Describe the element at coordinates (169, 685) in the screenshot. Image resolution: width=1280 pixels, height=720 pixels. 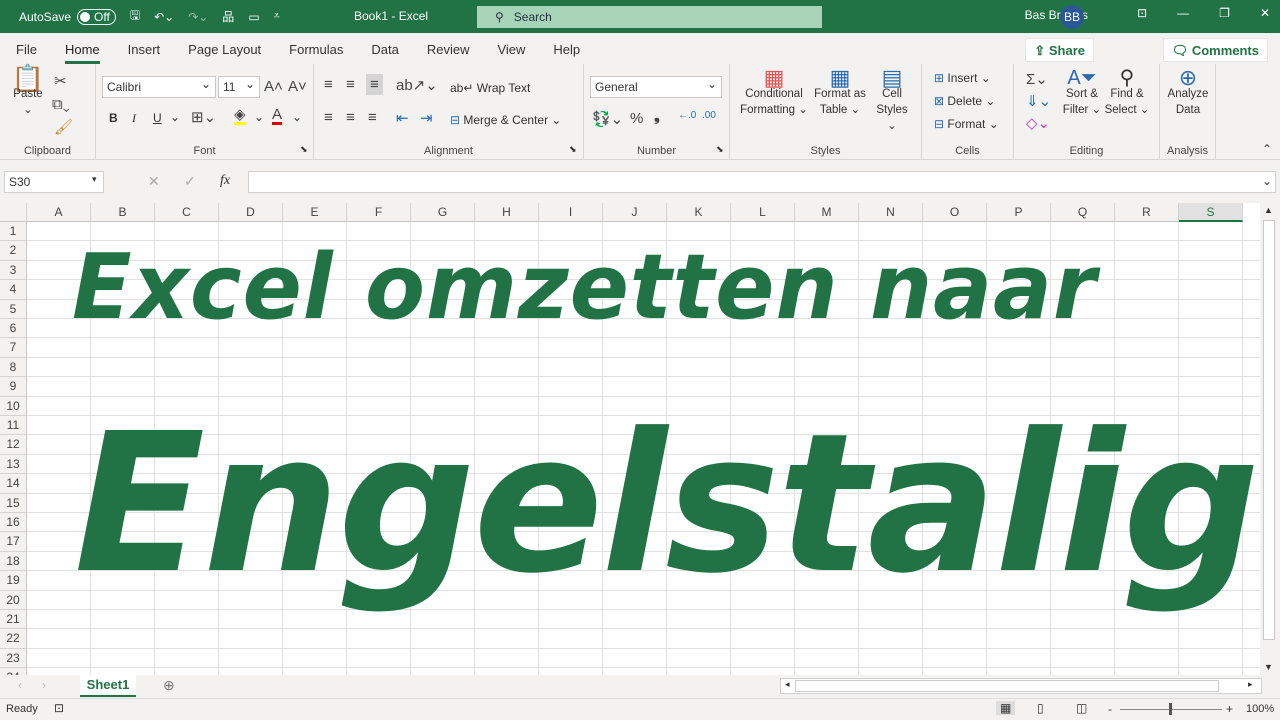
I see `new-sheet-icon: ⊕` at that location.